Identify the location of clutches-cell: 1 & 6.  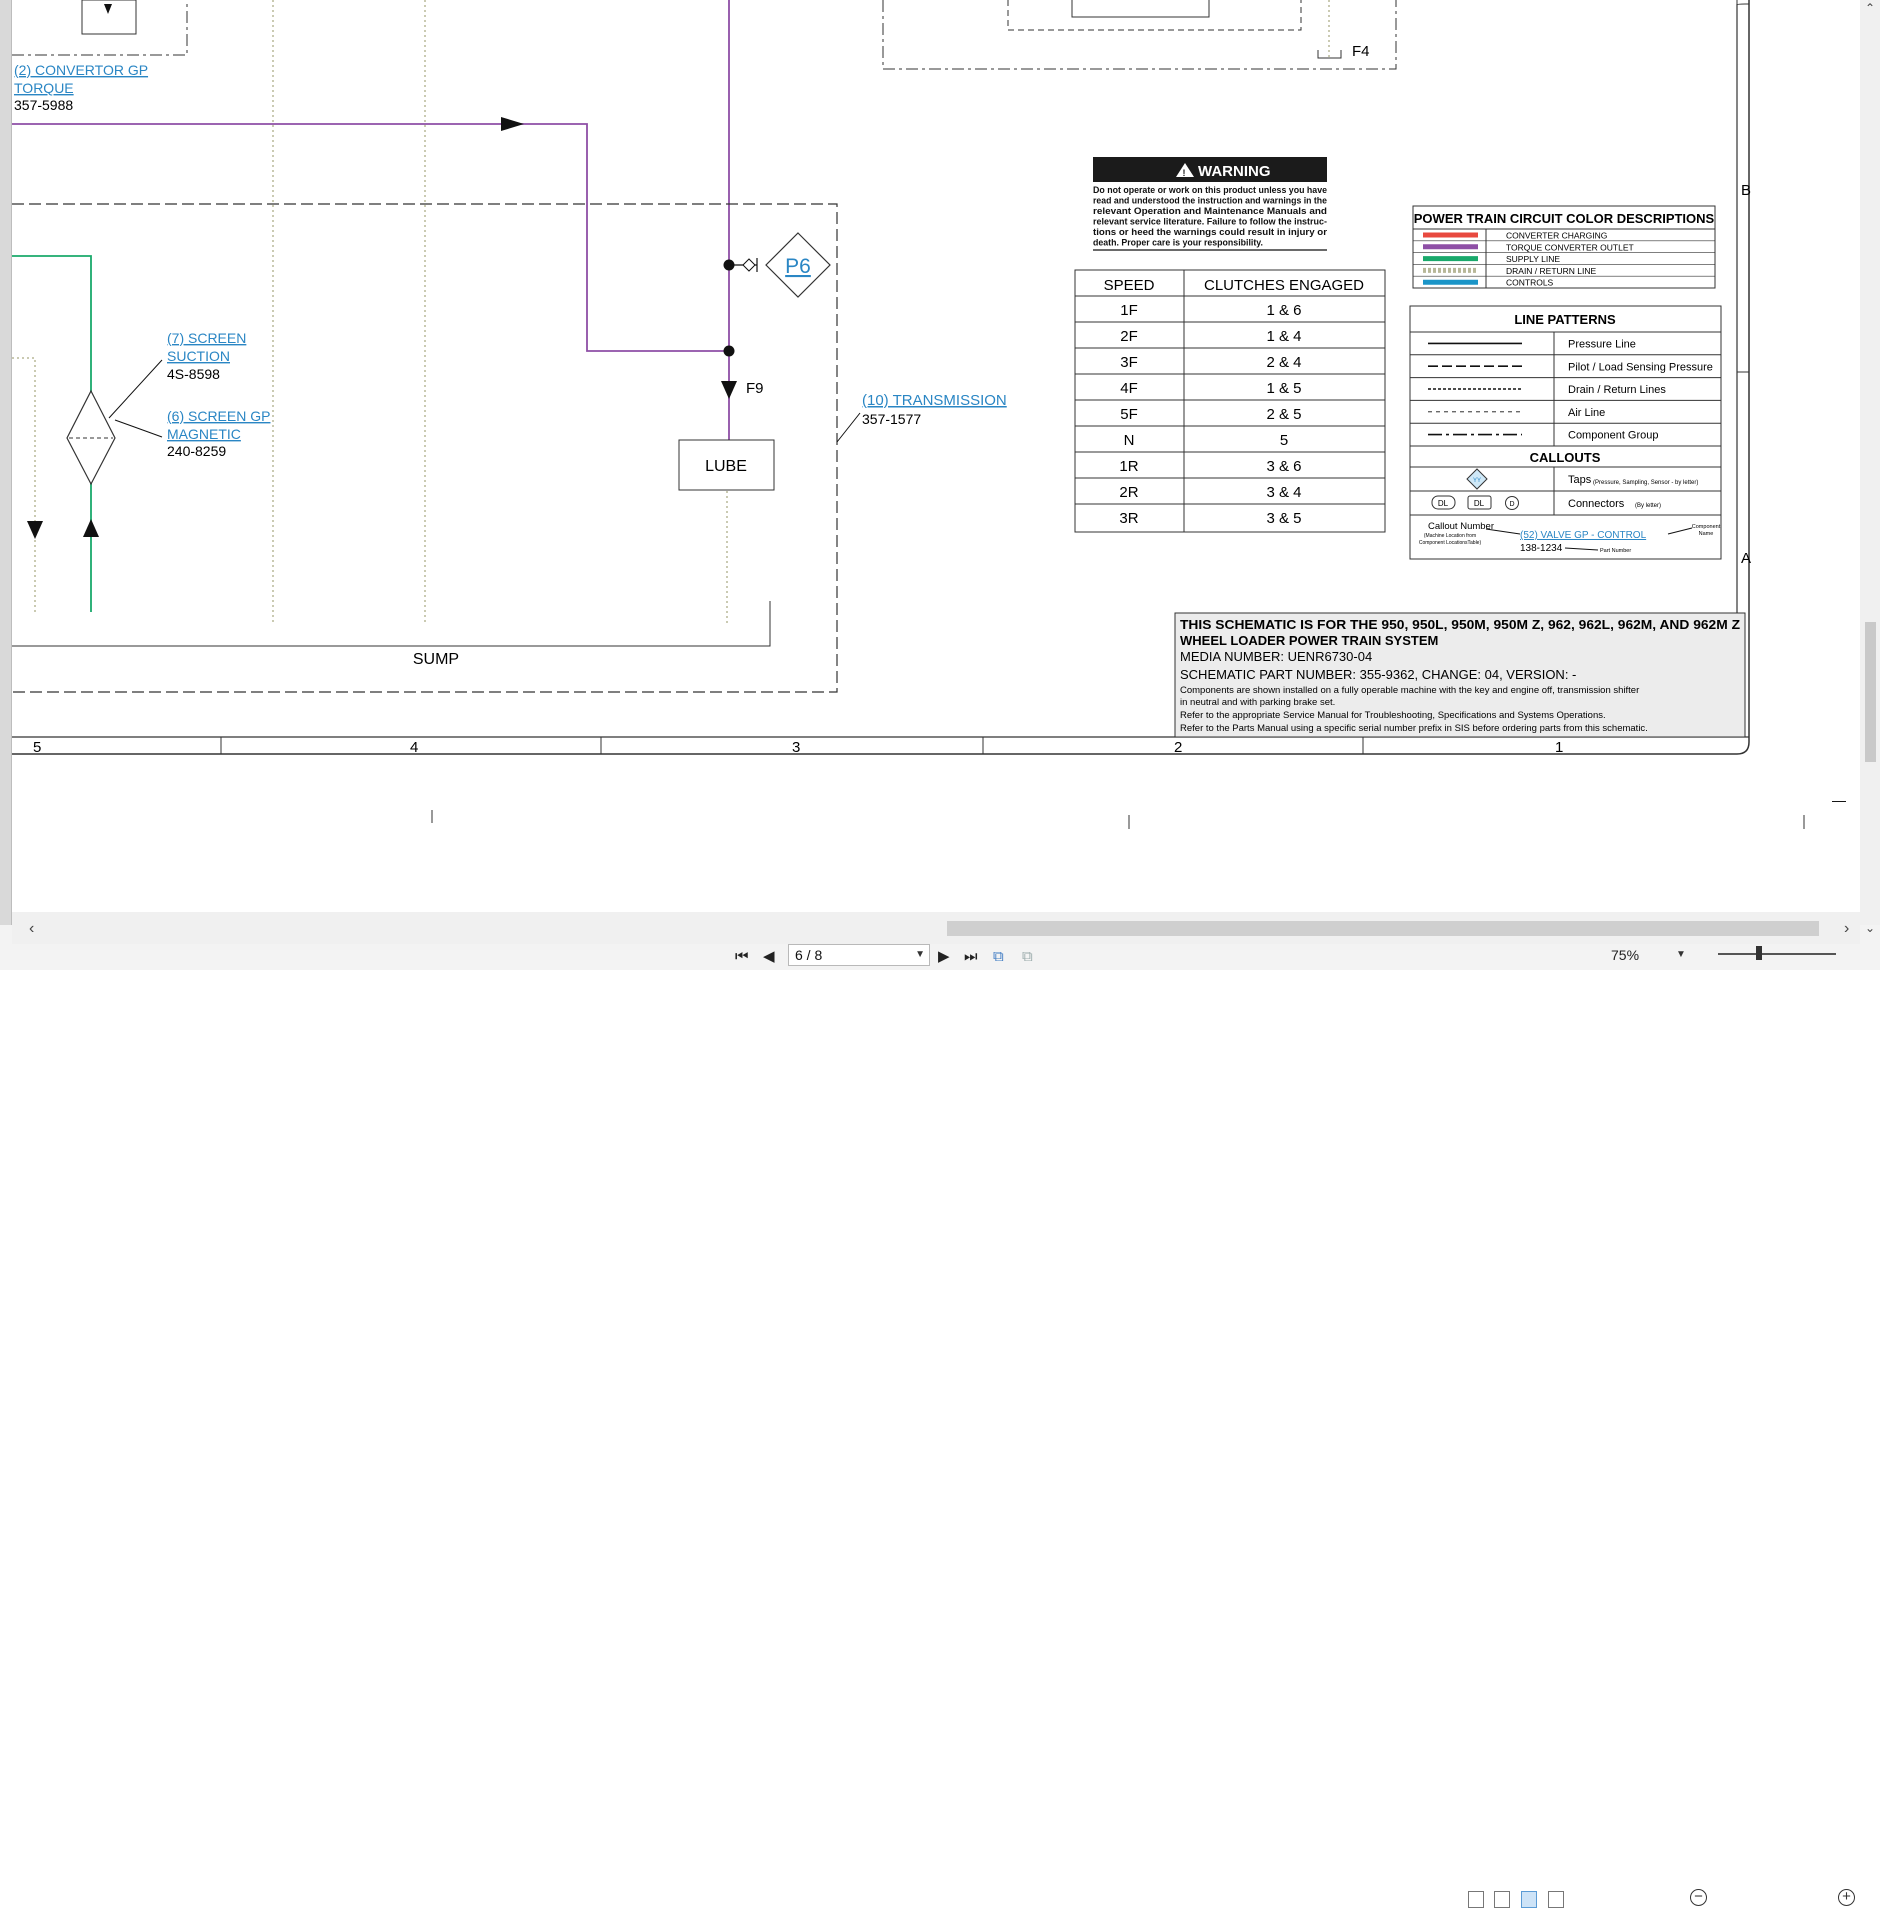
(1283, 310).